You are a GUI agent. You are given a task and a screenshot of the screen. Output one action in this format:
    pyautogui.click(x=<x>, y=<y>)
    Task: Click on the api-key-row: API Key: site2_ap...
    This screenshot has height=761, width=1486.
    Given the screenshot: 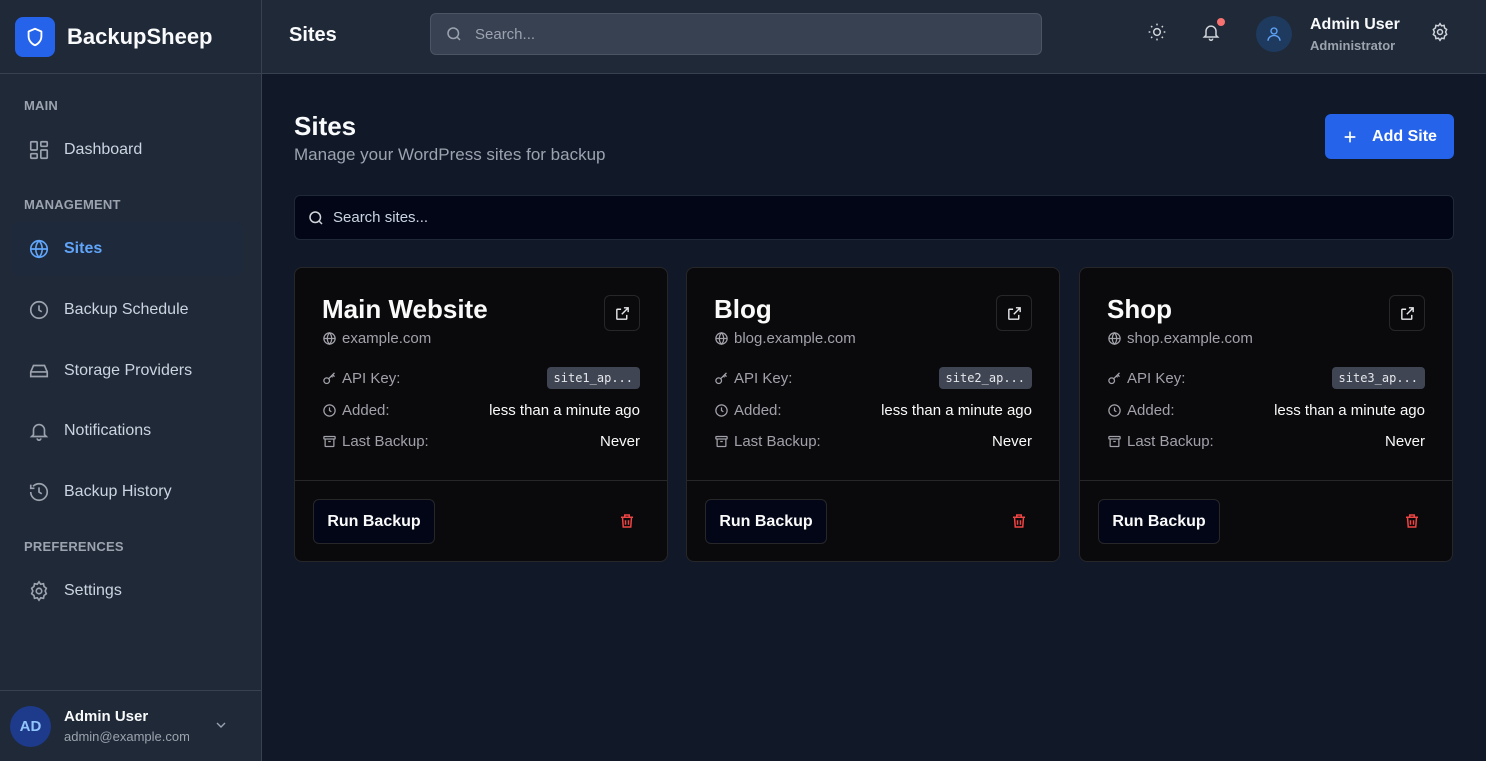 What is the action you would take?
    pyautogui.click(x=873, y=378)
    